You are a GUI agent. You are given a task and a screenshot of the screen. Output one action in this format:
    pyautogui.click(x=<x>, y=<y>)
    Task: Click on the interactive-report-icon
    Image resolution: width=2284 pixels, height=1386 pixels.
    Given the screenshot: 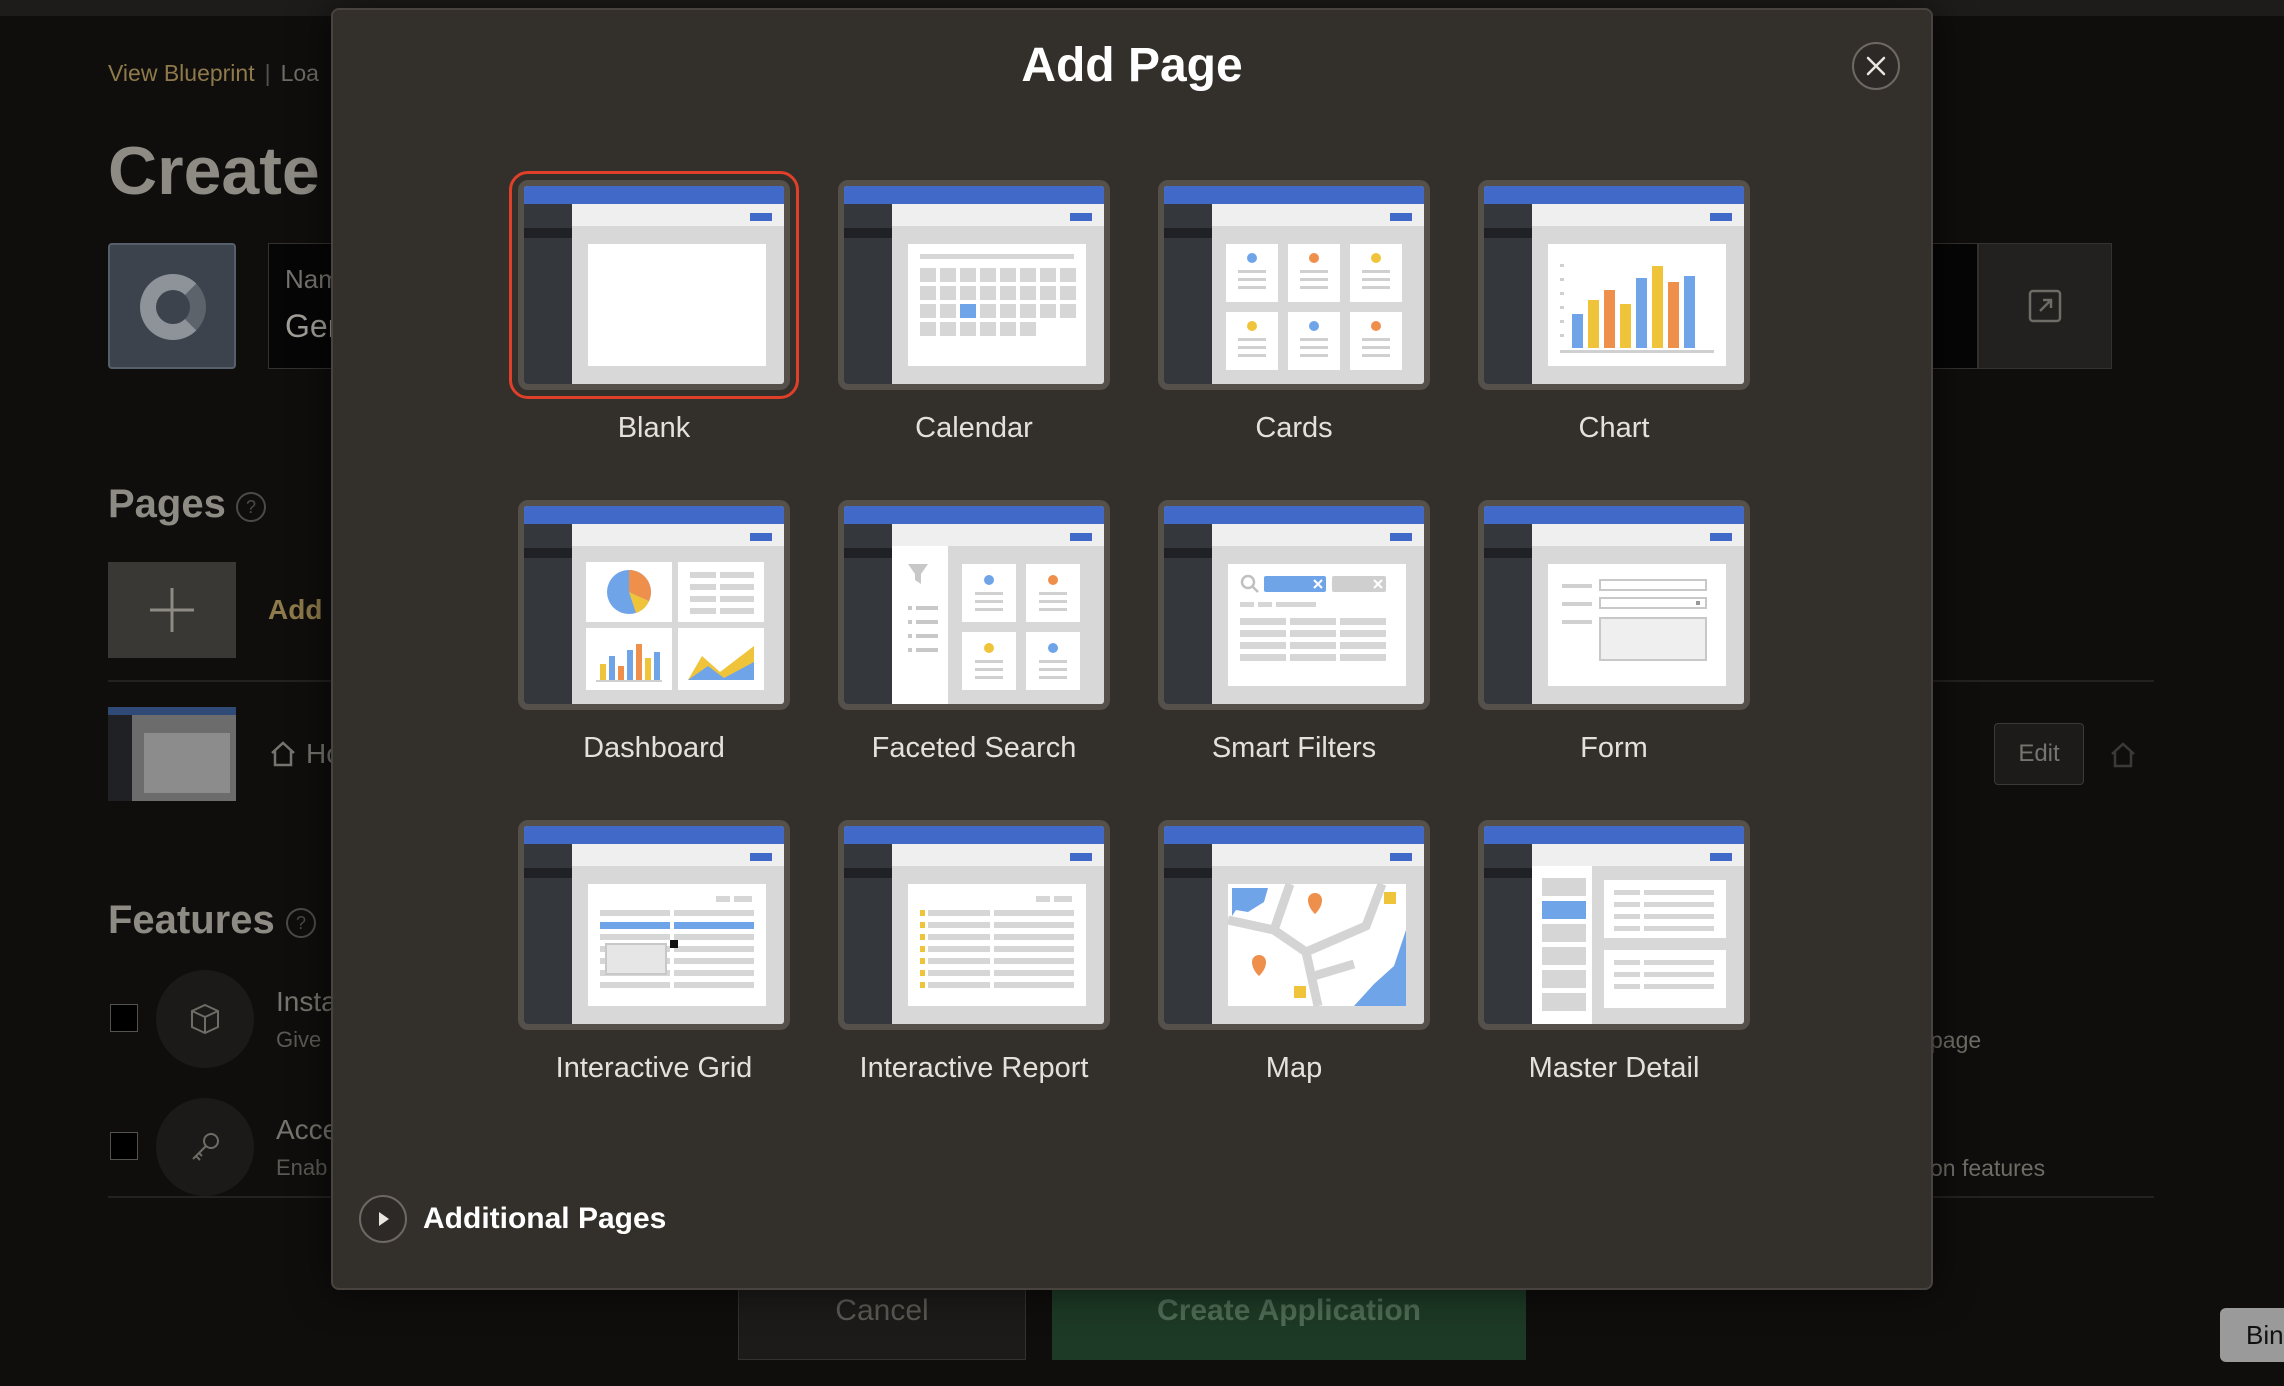 What is the action you would take?
    pyautogui.click(x=974, y=925)
    